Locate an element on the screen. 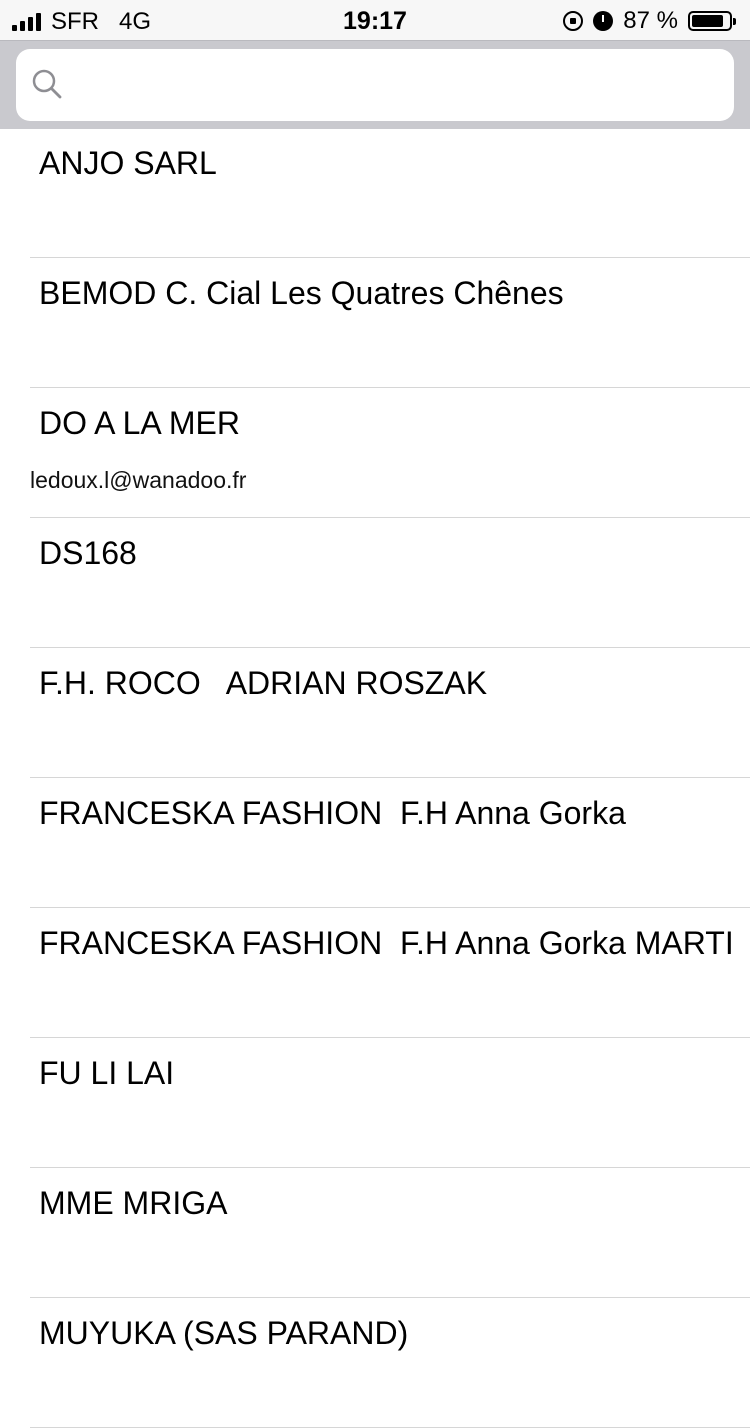 Image resolution: width=750 pixels, height=1428 pixels. list-item: FU LI LAI is located at coordinates (390, 1103).